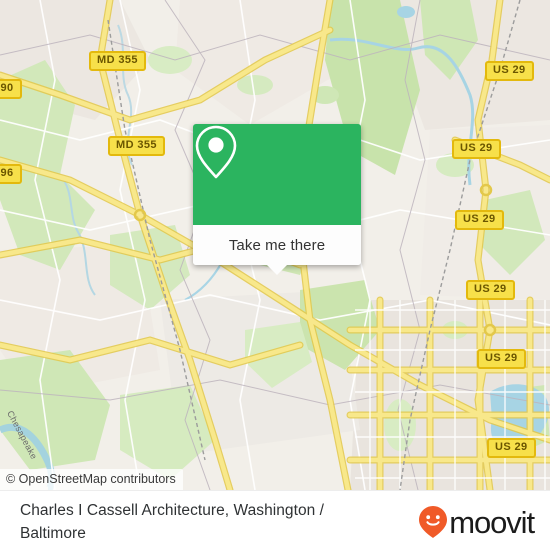 This screenshot has height=550, width=550. What do you see at coordinates (511, 448) in the screenshot?
I see `shield-us-29-6: US 29` at bounding box center [511, 448].